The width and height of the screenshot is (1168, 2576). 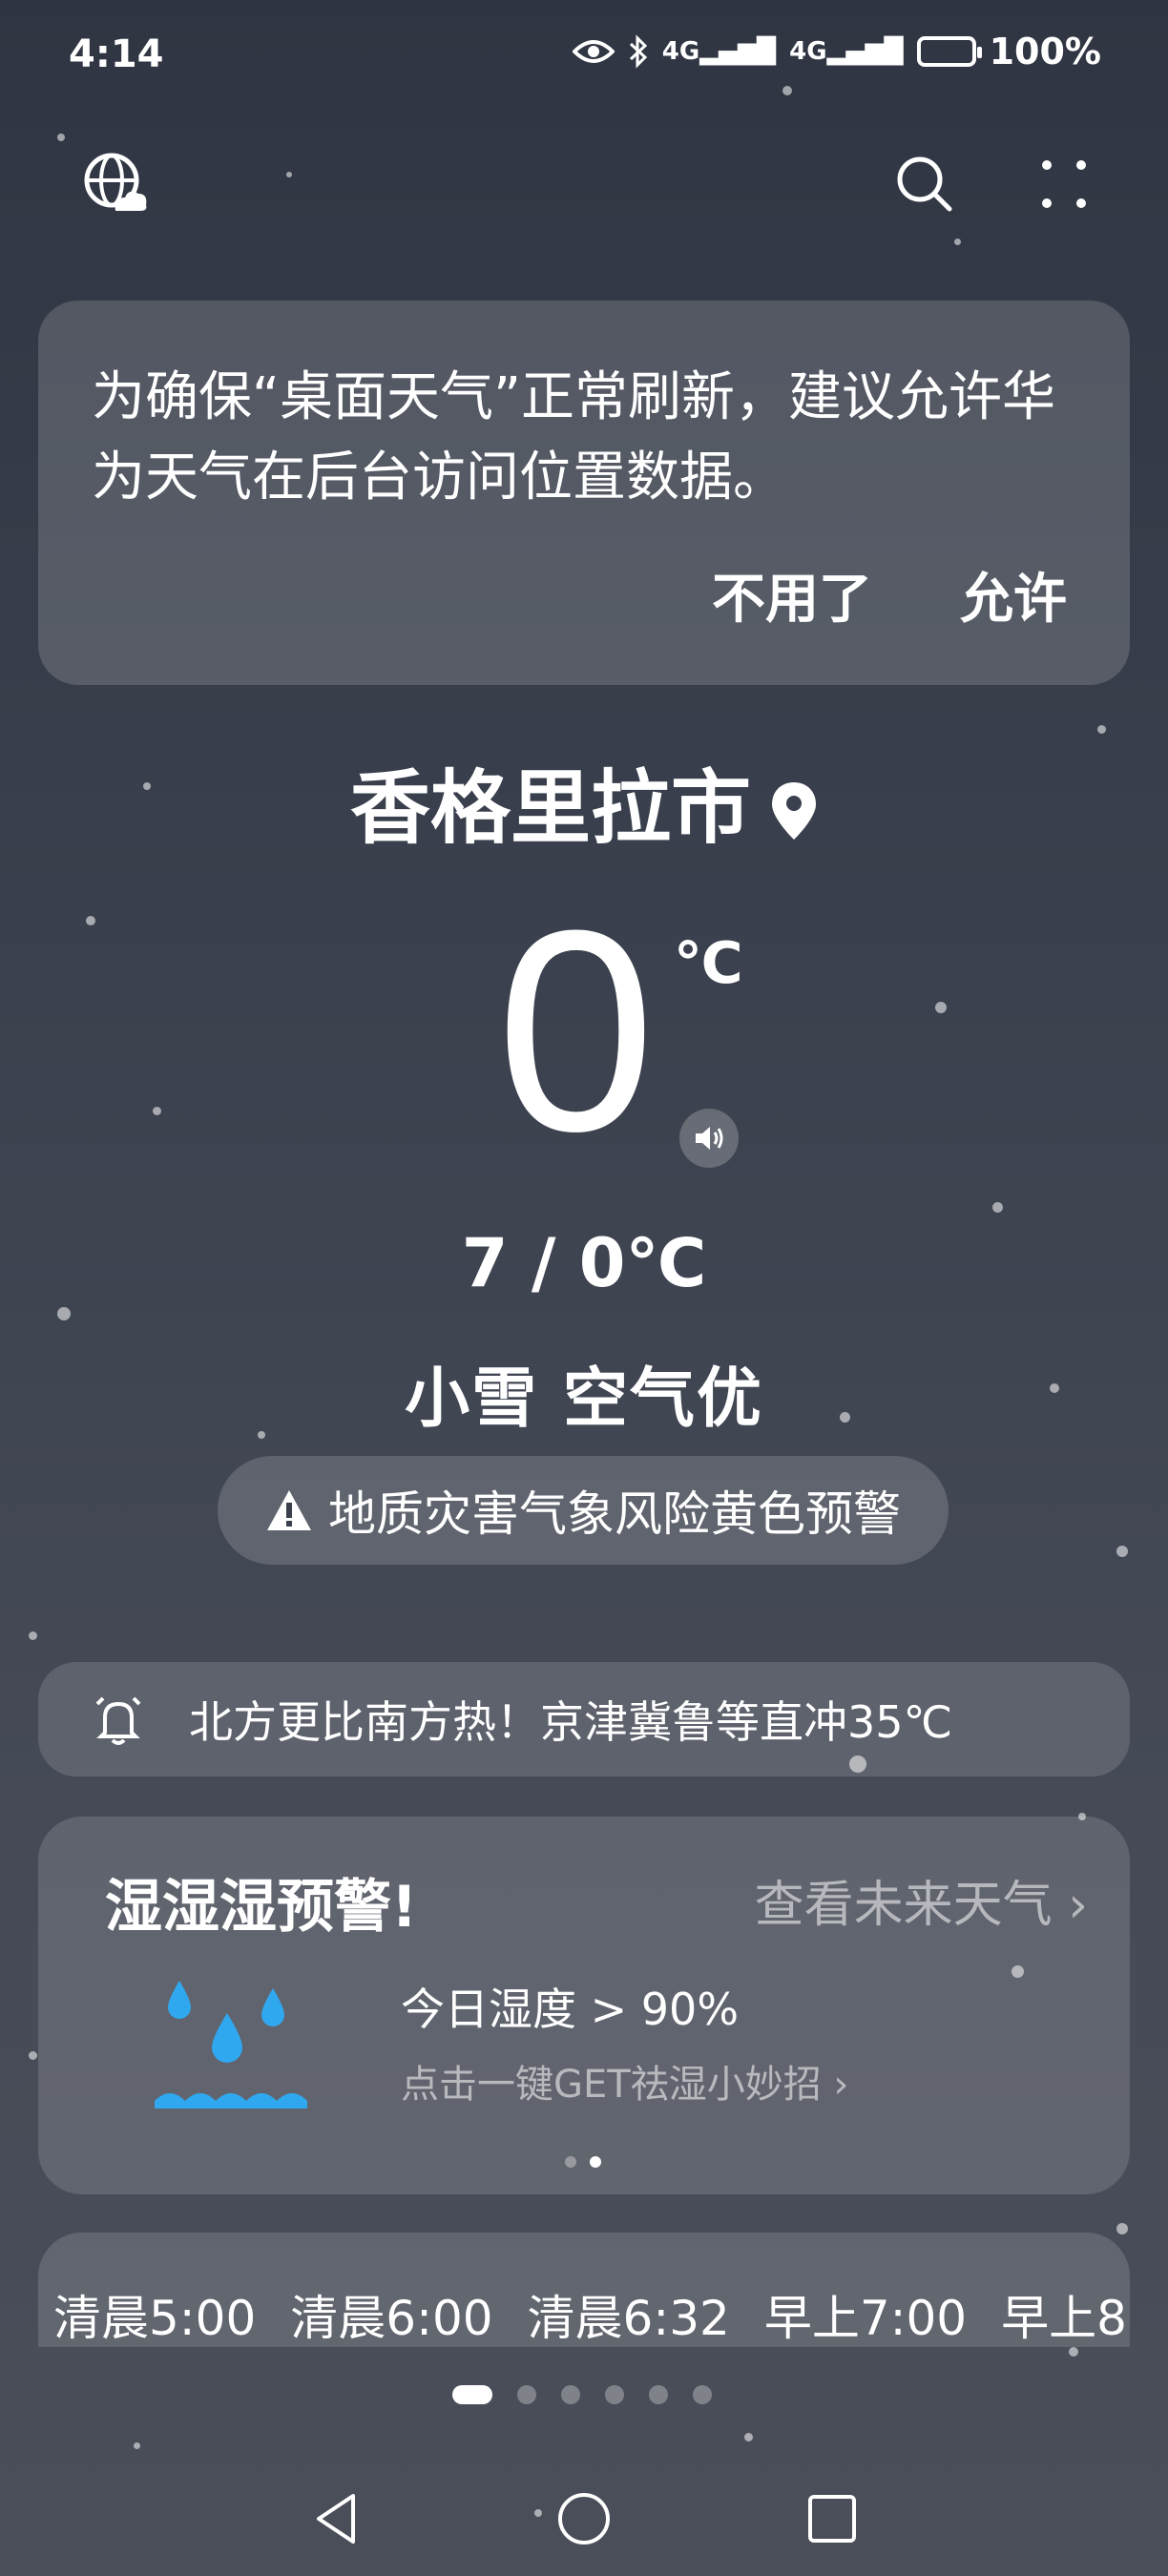 I want to click on city-header: 香格里拉市, so click(x=584, y=802).